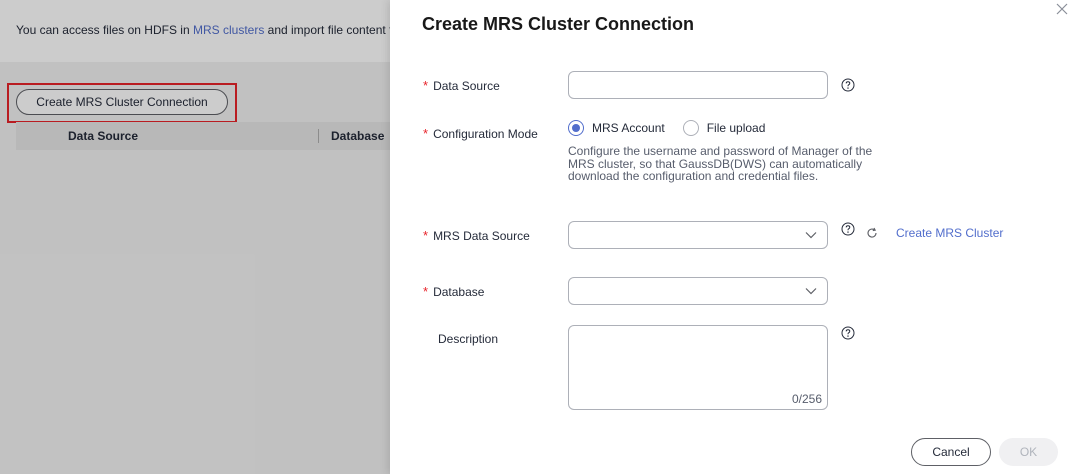 This screenshot has width=1083, height=474. I want to click on configuration-mode-radio-group: MRS Account File upload, so click(675, 128).